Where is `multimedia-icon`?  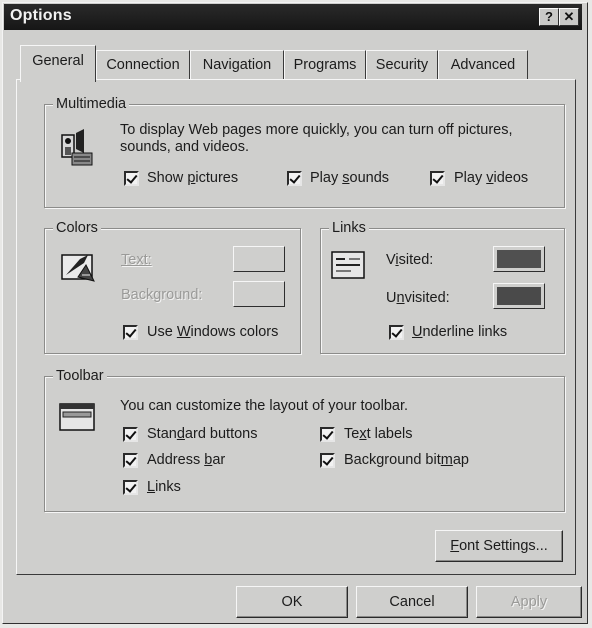 multimedia-icon is located at coordinates (77, 147).